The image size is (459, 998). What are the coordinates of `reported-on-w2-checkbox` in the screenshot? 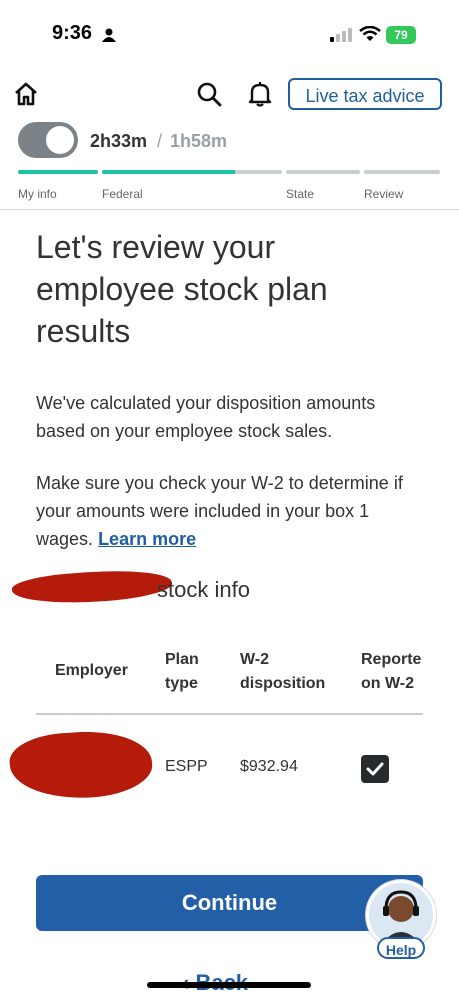 It's located at (375, 769).